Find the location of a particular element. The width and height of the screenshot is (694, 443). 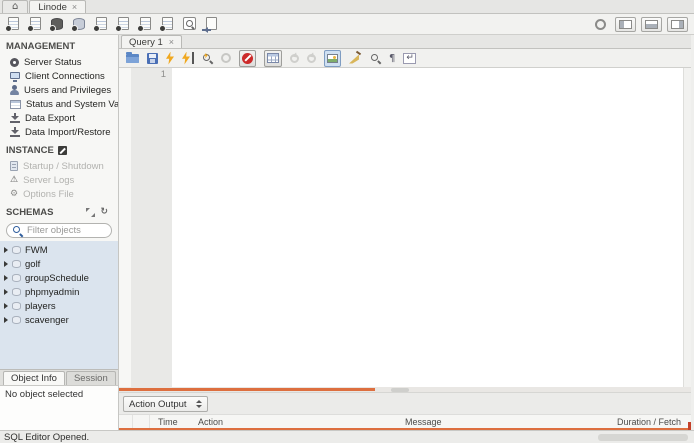

find-icon is located at coordinates (375, 58).